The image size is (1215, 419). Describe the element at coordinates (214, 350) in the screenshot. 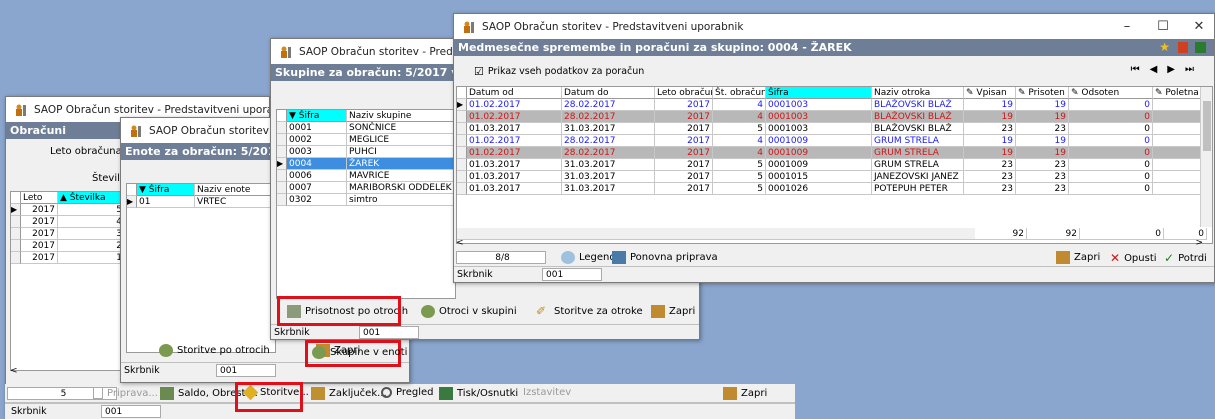

I see `storitve-po-otrocih-button: Storitve po otrocih` at that location.